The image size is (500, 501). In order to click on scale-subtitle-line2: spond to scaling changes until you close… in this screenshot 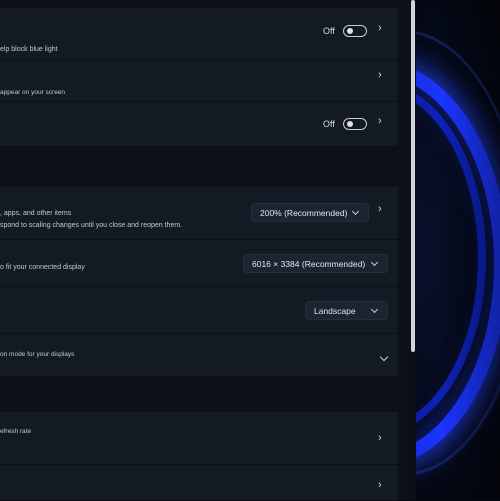, I will do `click(91, 225)`.